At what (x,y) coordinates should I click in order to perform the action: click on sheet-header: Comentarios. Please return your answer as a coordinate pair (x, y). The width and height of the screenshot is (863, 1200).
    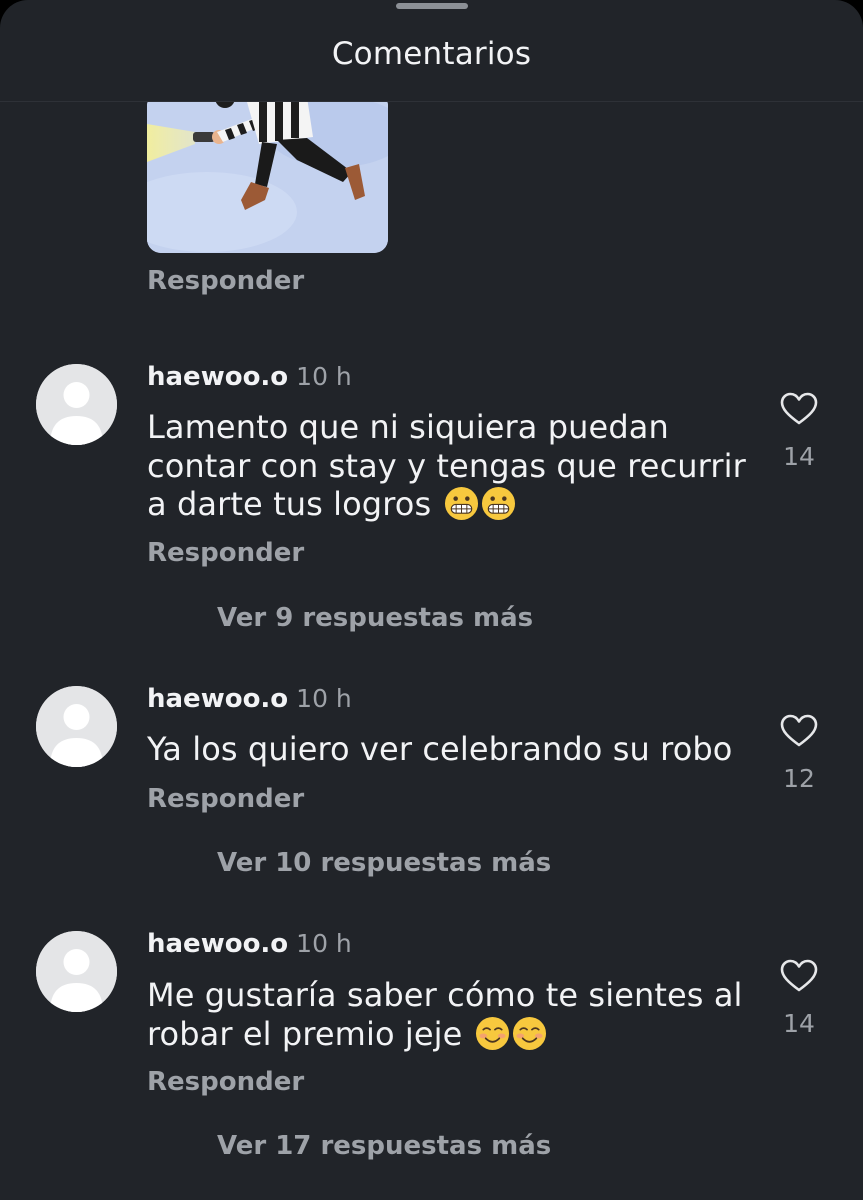
    Looking at the image, I should click on (431, 51).